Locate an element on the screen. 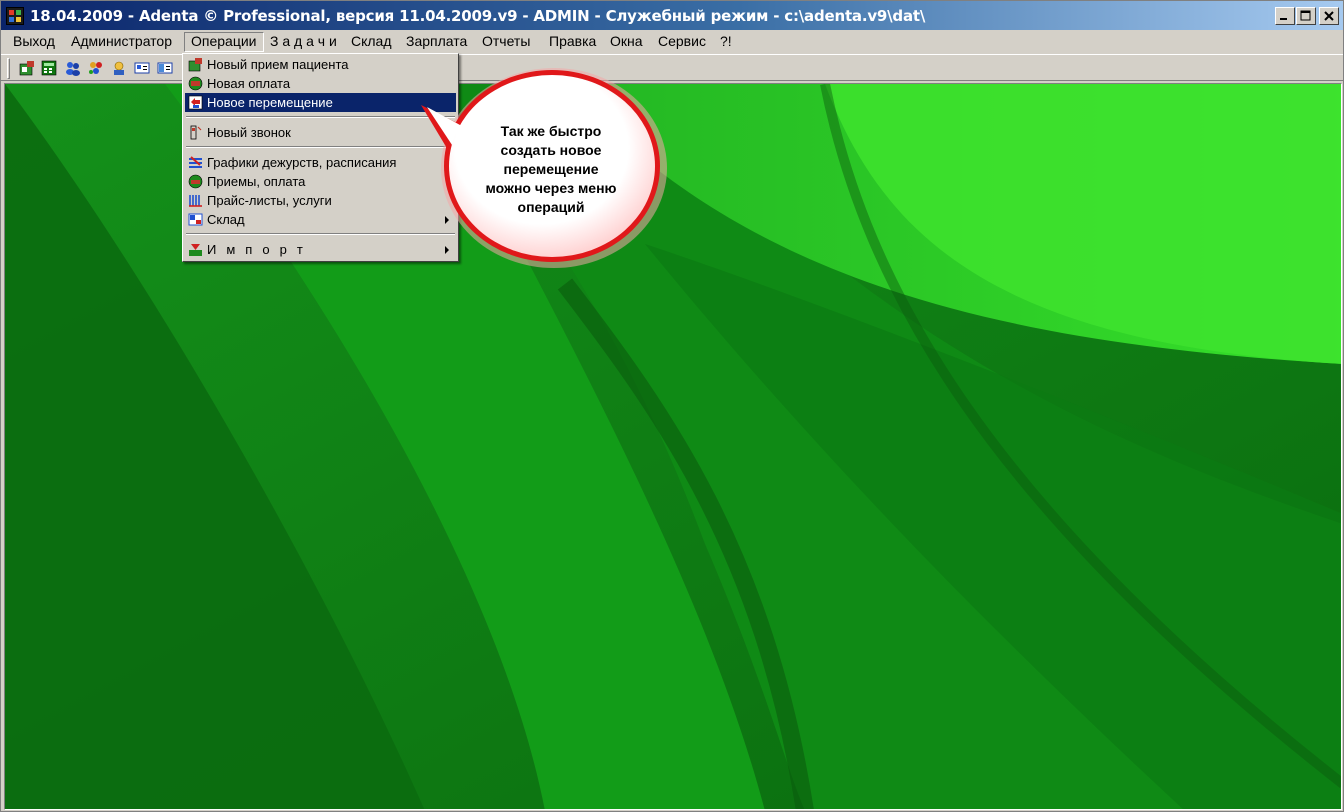 The image size is (1344, 812). menu-salary: Зарплата is located at coordinates (436, 42).